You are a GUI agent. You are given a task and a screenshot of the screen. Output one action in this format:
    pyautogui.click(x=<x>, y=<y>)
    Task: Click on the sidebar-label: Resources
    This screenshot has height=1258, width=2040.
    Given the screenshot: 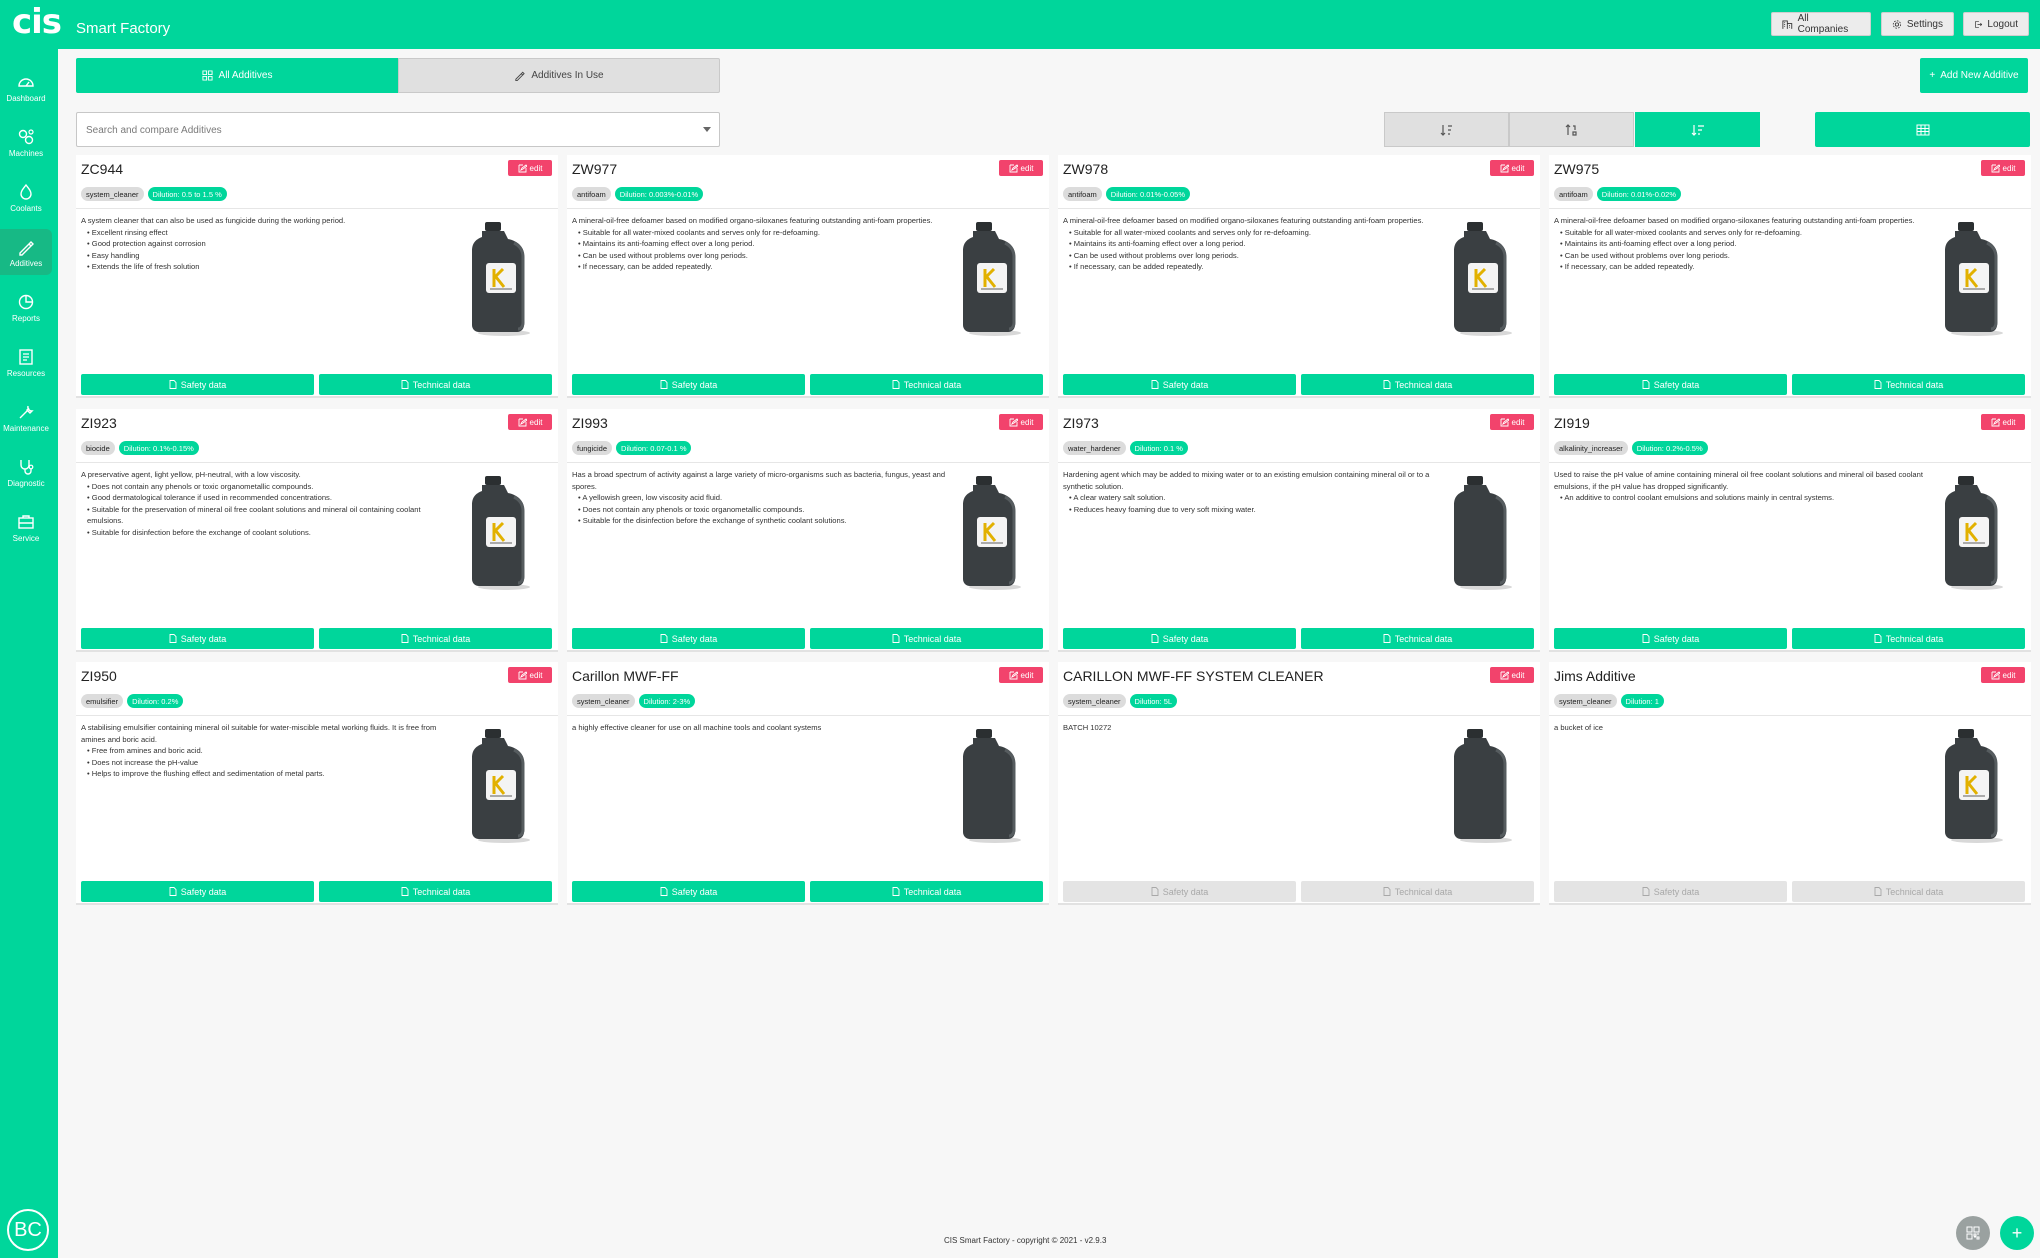 What is the action you would take?
    pyautogui.click(x=26, y=373)
    